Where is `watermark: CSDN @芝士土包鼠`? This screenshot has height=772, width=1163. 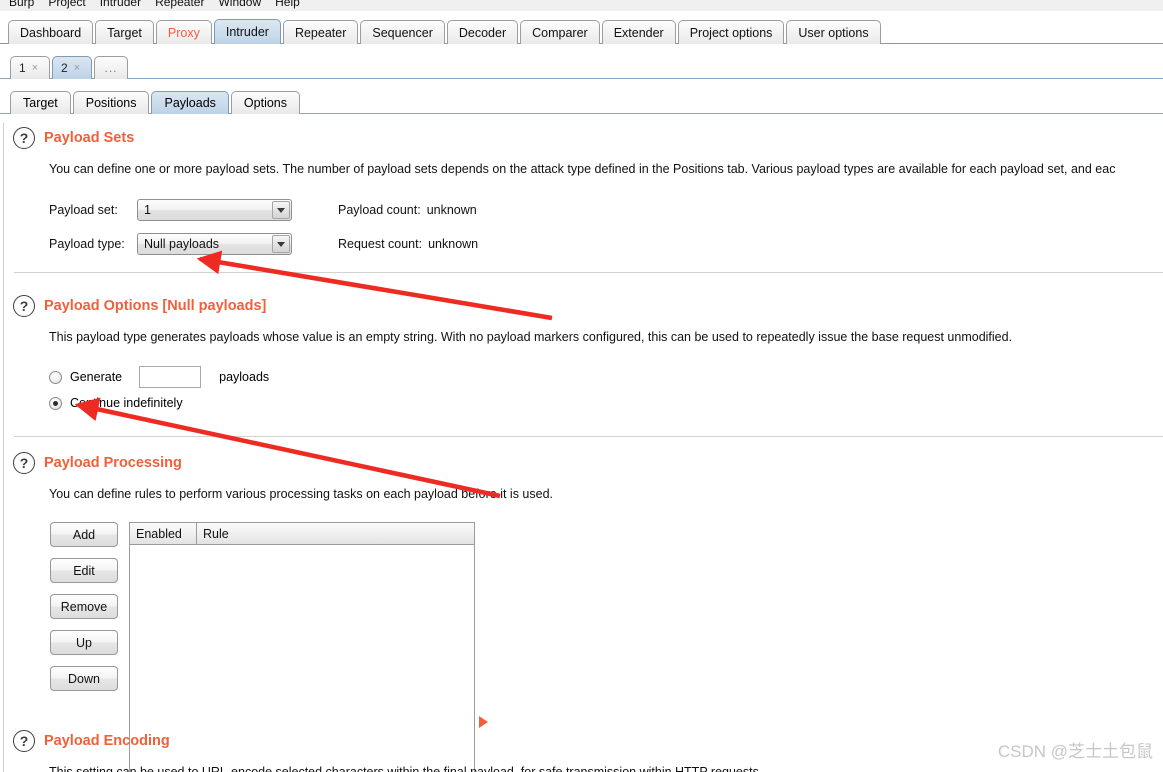 watermark: CSDN @芝士土包鼠 is located at coordinates (1075, 751).